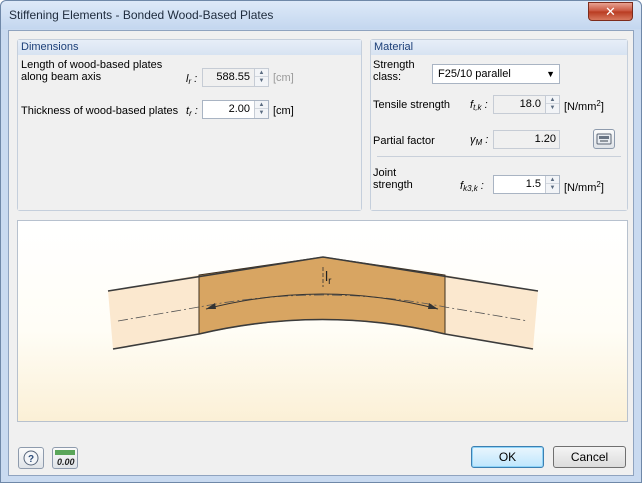 Image resolution: width=642 pixels, height=483 pixels. I want to click on plate-shape, so click(322, 295).